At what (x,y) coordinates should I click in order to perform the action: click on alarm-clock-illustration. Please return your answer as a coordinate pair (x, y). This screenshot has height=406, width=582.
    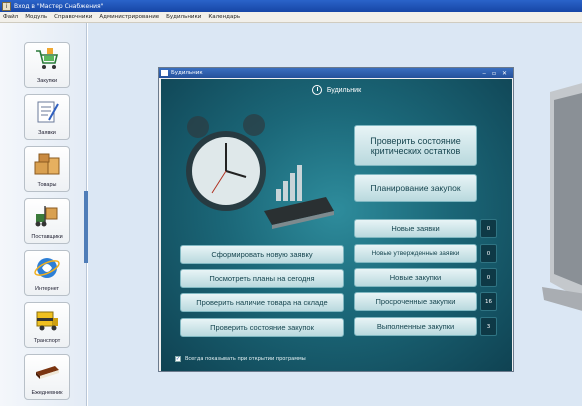
    Looking at the image, I should click on (260, 171).